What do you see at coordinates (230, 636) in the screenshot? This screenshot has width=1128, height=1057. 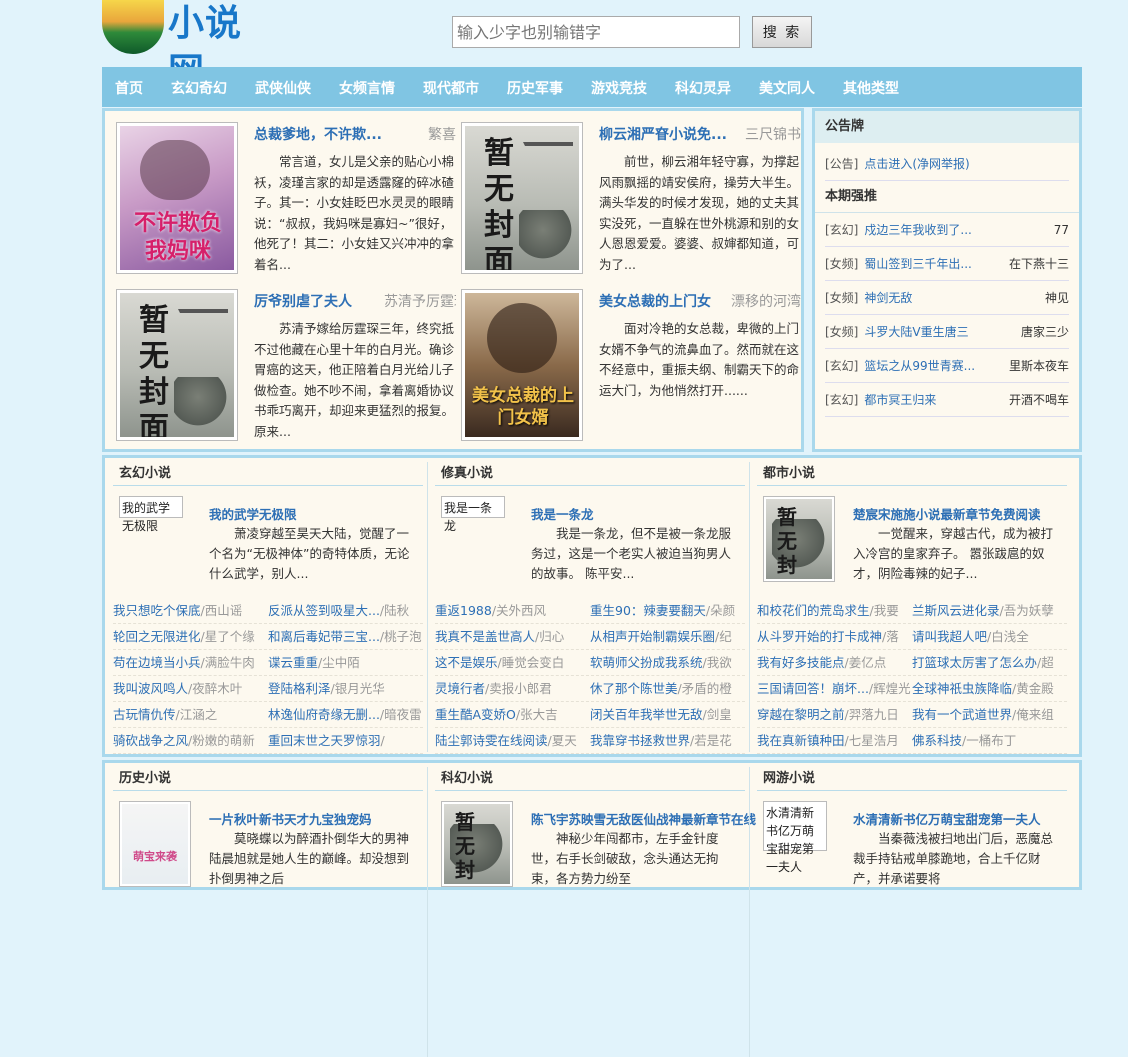 I see `list-item-author: 星了个缘` at bounding box center [230, 636].